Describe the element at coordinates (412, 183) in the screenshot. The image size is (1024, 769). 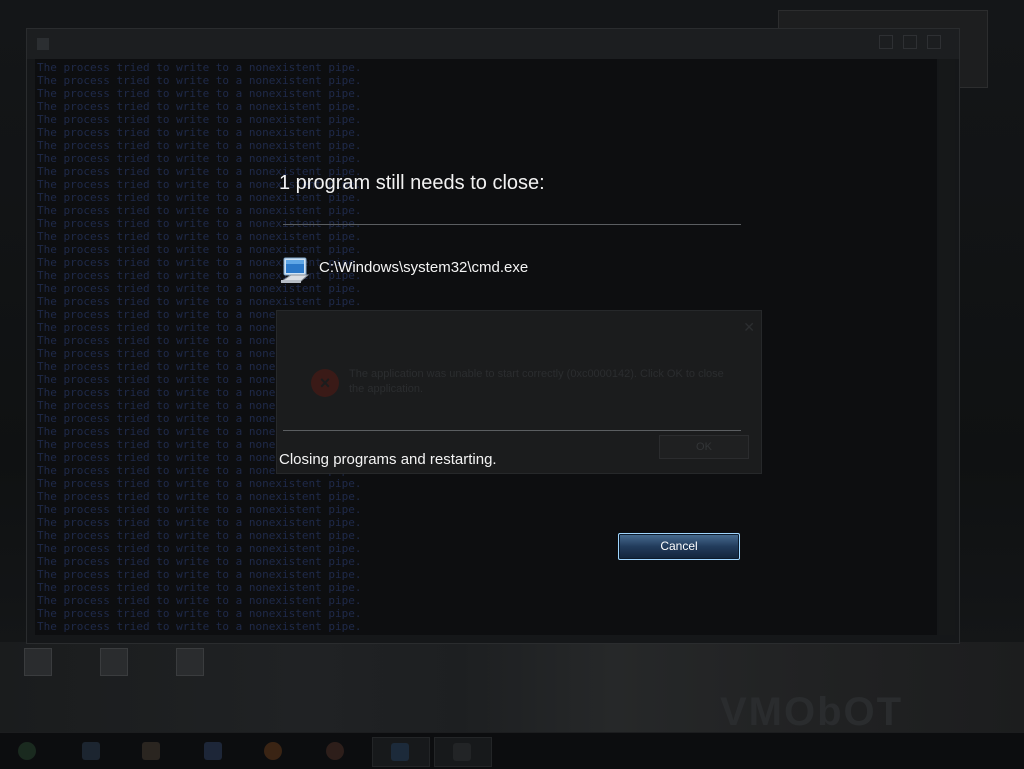
I see `page-title: 1 program still needs to close:` at that location.